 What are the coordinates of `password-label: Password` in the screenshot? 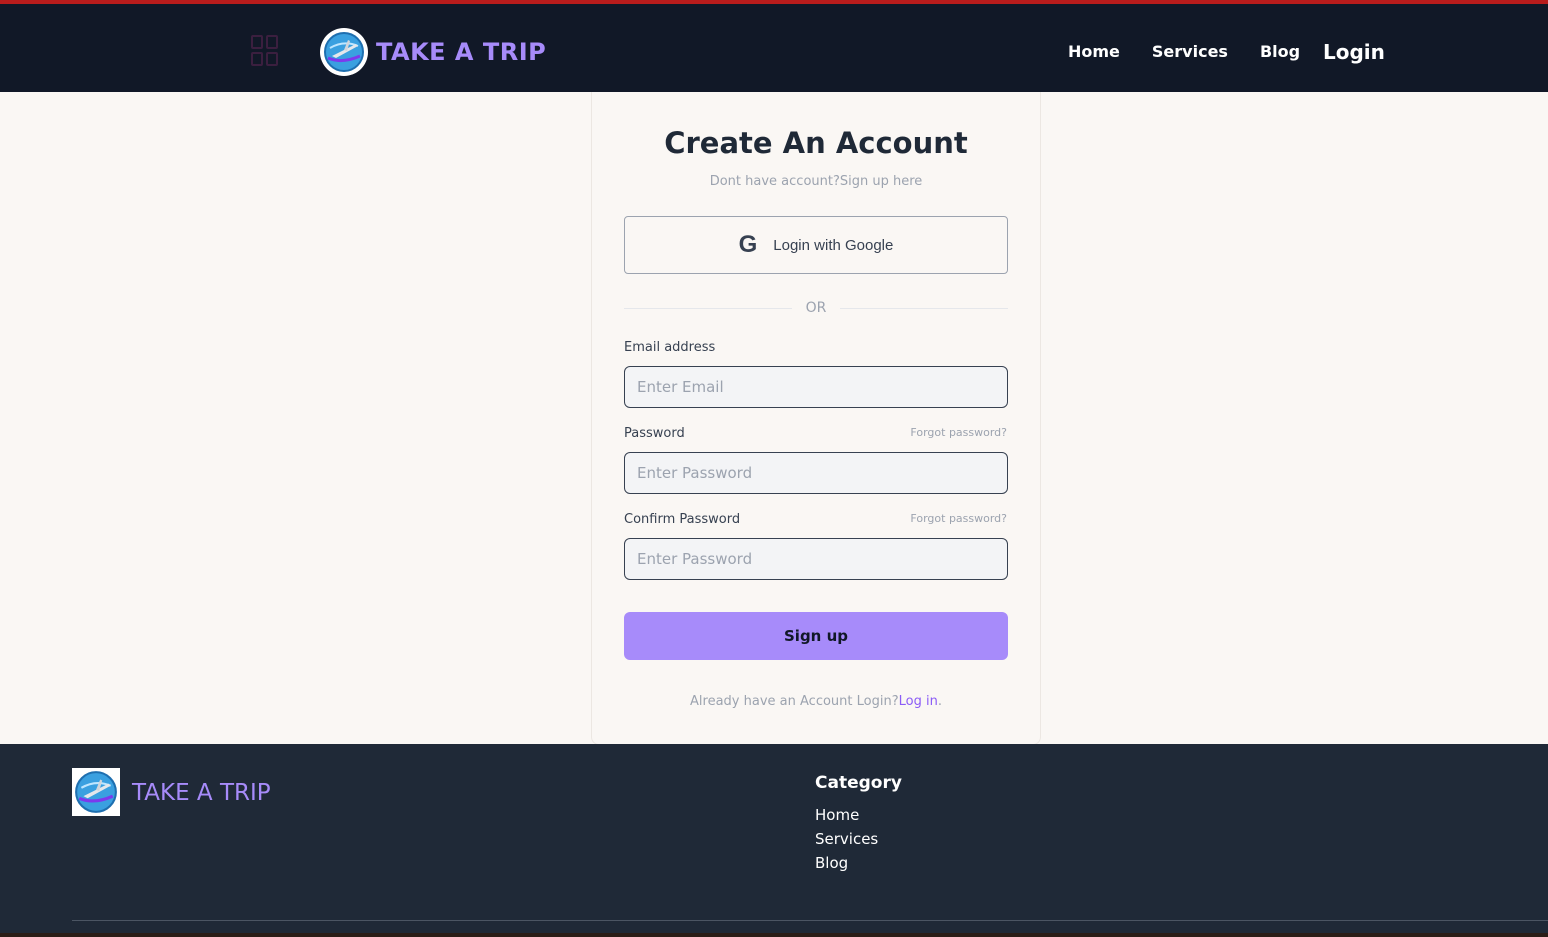 It's located at (654, 433).